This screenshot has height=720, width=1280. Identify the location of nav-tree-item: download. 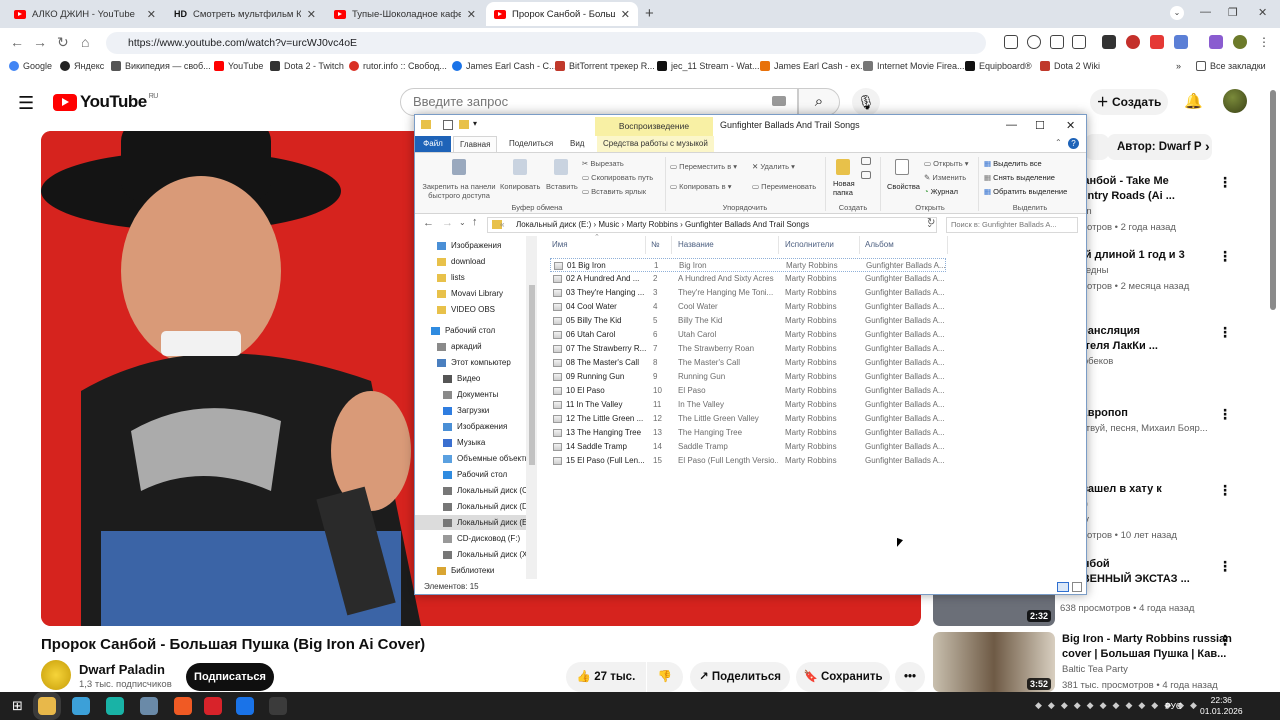
(470, 261).